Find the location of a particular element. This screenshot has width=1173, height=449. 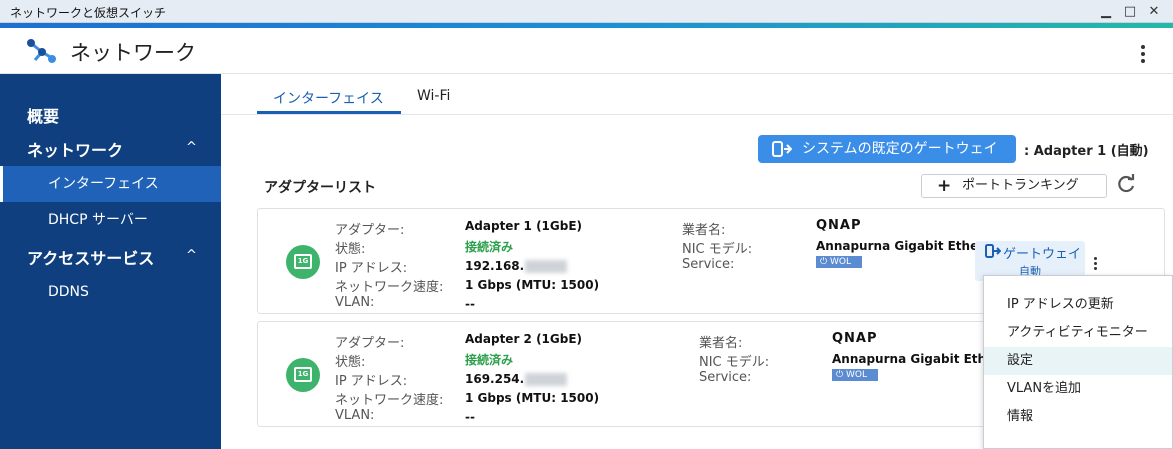

sidebar-item-ddns: DDNS is located at coordinates (110, 292).